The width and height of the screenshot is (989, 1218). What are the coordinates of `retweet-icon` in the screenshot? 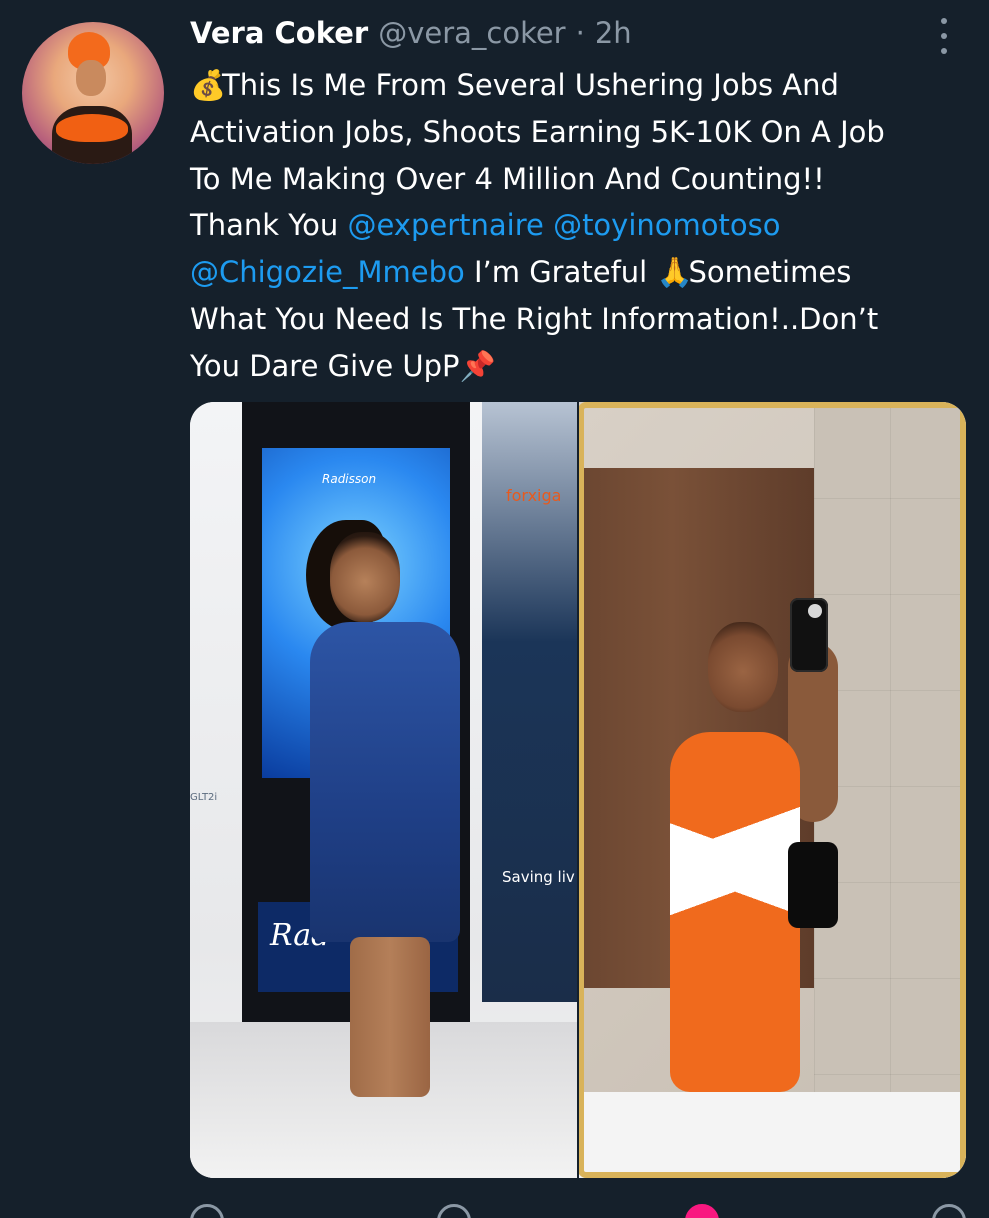 It's located at (454, 1211).